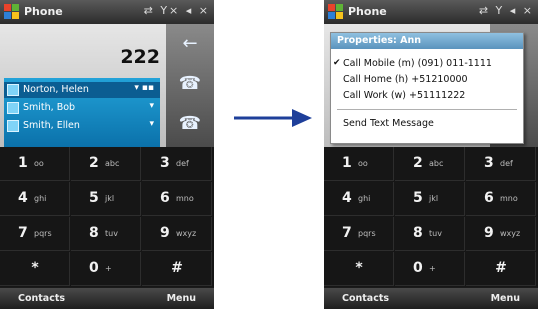 This screenshot has width=538, height=309. Describe the element at coordinates (427, 96) in the screenshot. I see `call-work-item: Call Work (w) +51111222` at that location.